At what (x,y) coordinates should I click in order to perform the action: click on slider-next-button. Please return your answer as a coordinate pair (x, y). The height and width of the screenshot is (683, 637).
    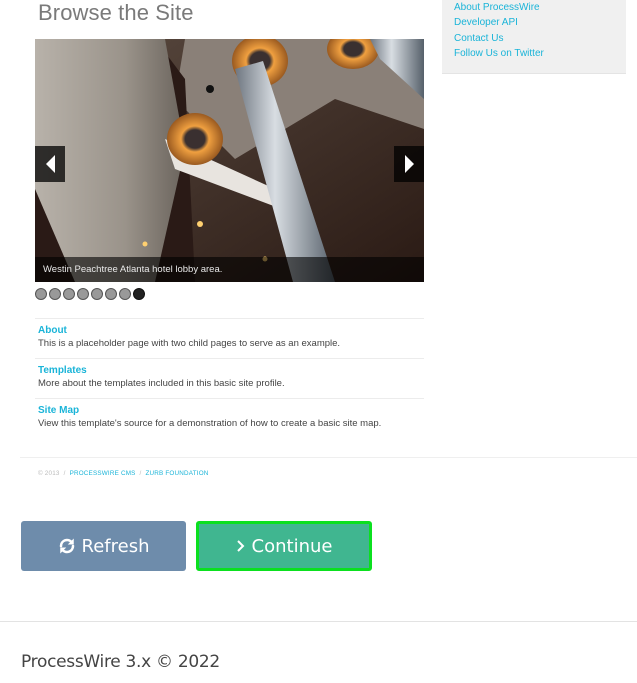
    Looking at the image, I should click on (409, 164).